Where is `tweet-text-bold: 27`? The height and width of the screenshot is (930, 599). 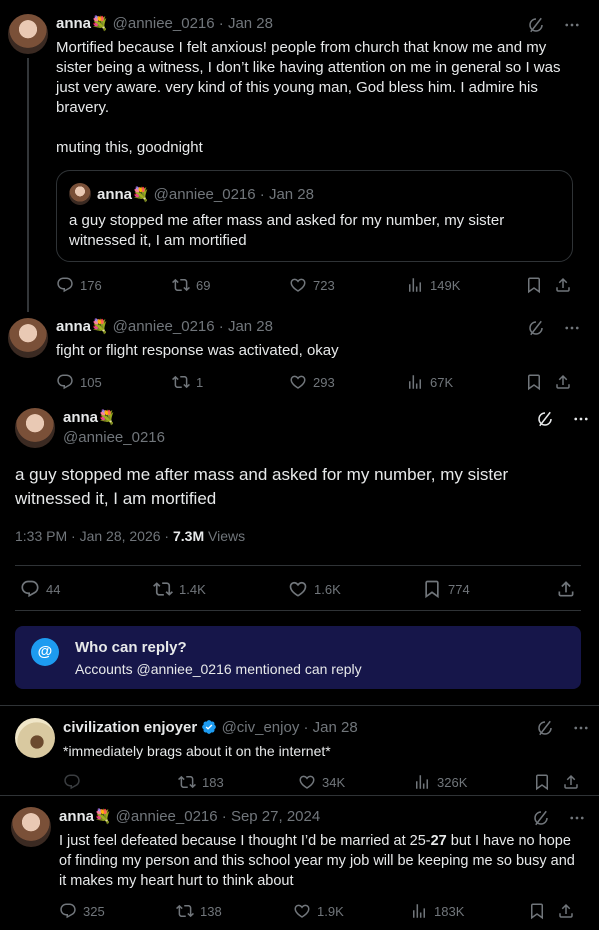 tweet-text-bold: 27 is located at coordinates (438, 841).